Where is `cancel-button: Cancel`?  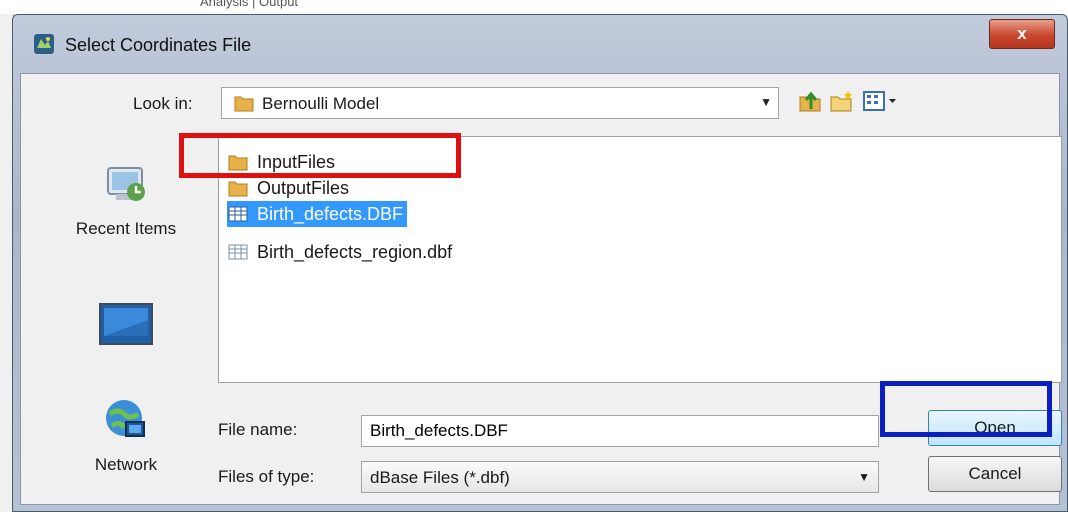
cancel-button: Cancel is located at coordinates (995, 474).